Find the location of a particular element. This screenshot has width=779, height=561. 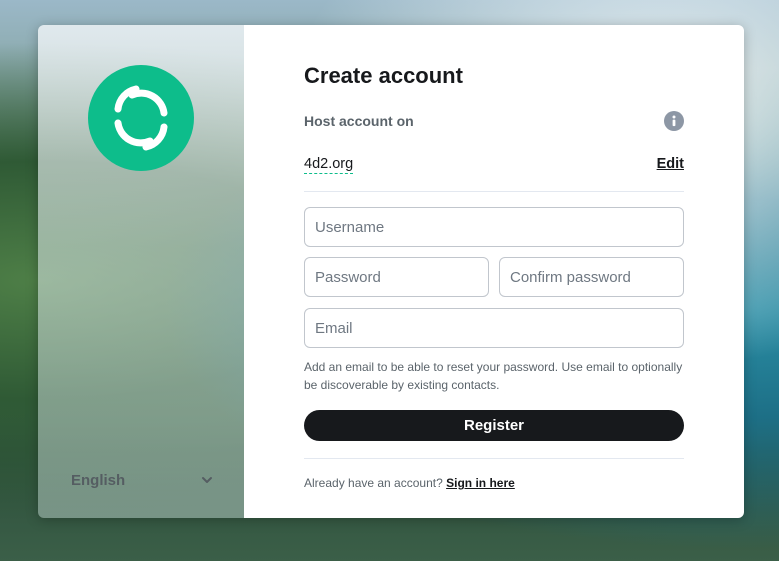

email-input is located at coordinates (494, 328).